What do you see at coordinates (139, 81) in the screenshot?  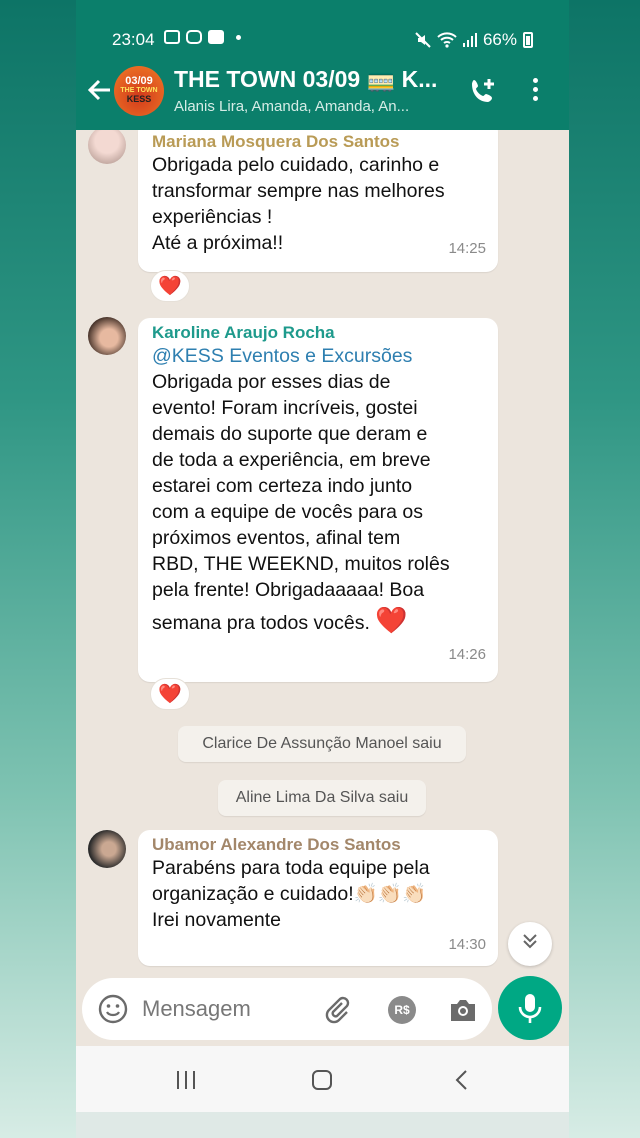 I see `group-avatar-date: 03/09` at bounding box center [139, 81].